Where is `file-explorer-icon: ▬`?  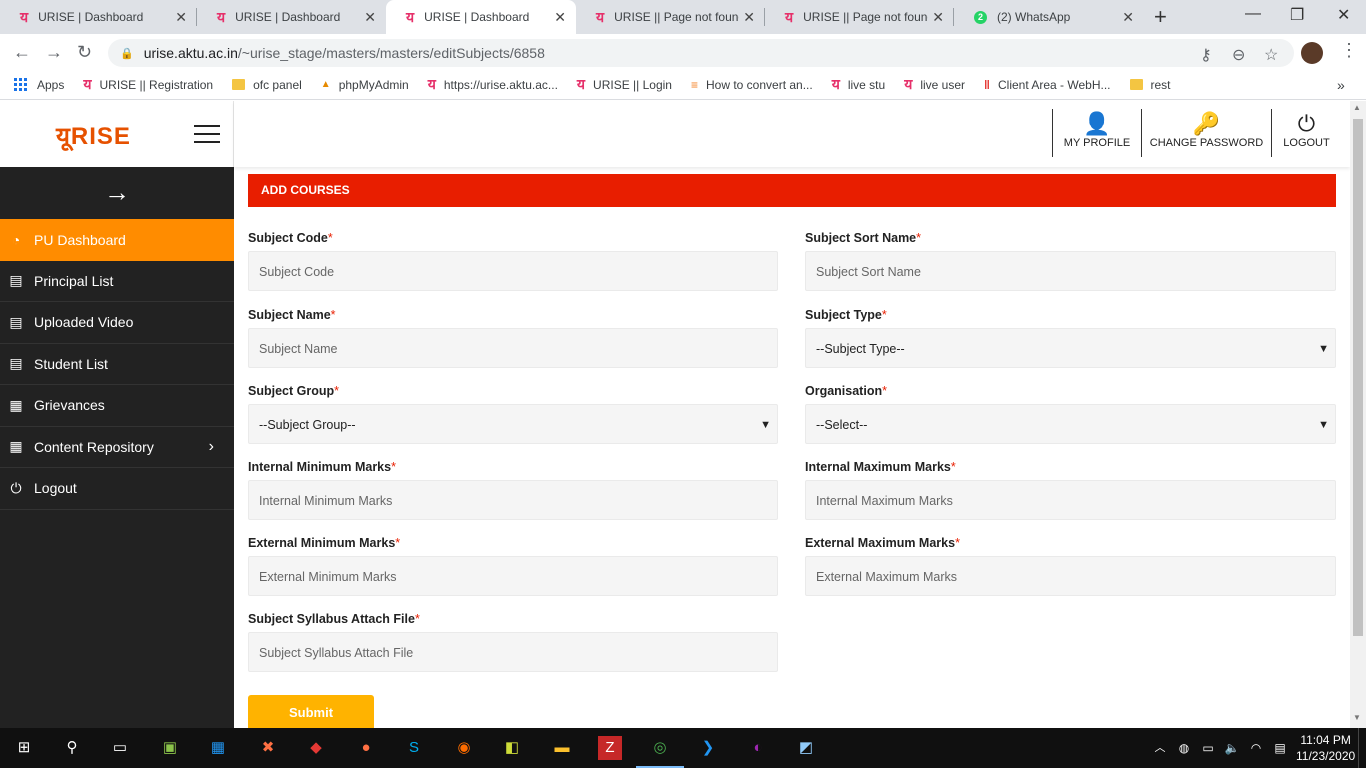
file-explorer-icon: ▬ is located at coordinates (562, 748).